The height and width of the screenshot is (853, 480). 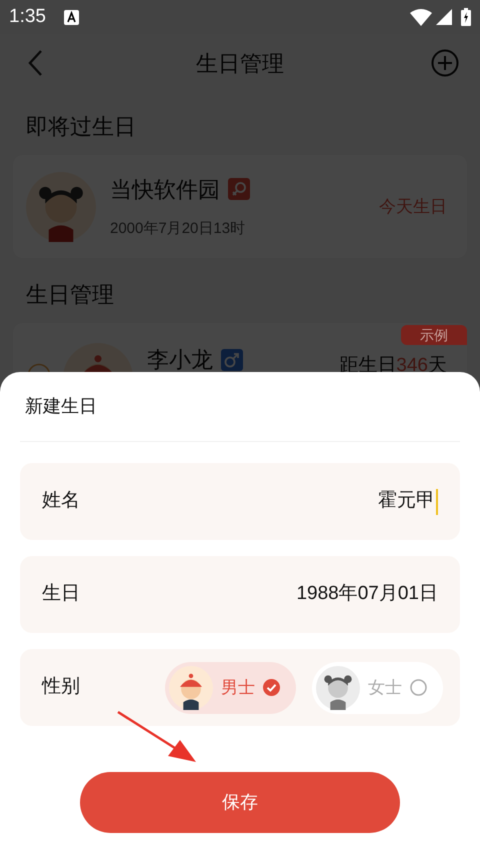 I want to click on field-label: 姓名, so click(x=61, y=501).